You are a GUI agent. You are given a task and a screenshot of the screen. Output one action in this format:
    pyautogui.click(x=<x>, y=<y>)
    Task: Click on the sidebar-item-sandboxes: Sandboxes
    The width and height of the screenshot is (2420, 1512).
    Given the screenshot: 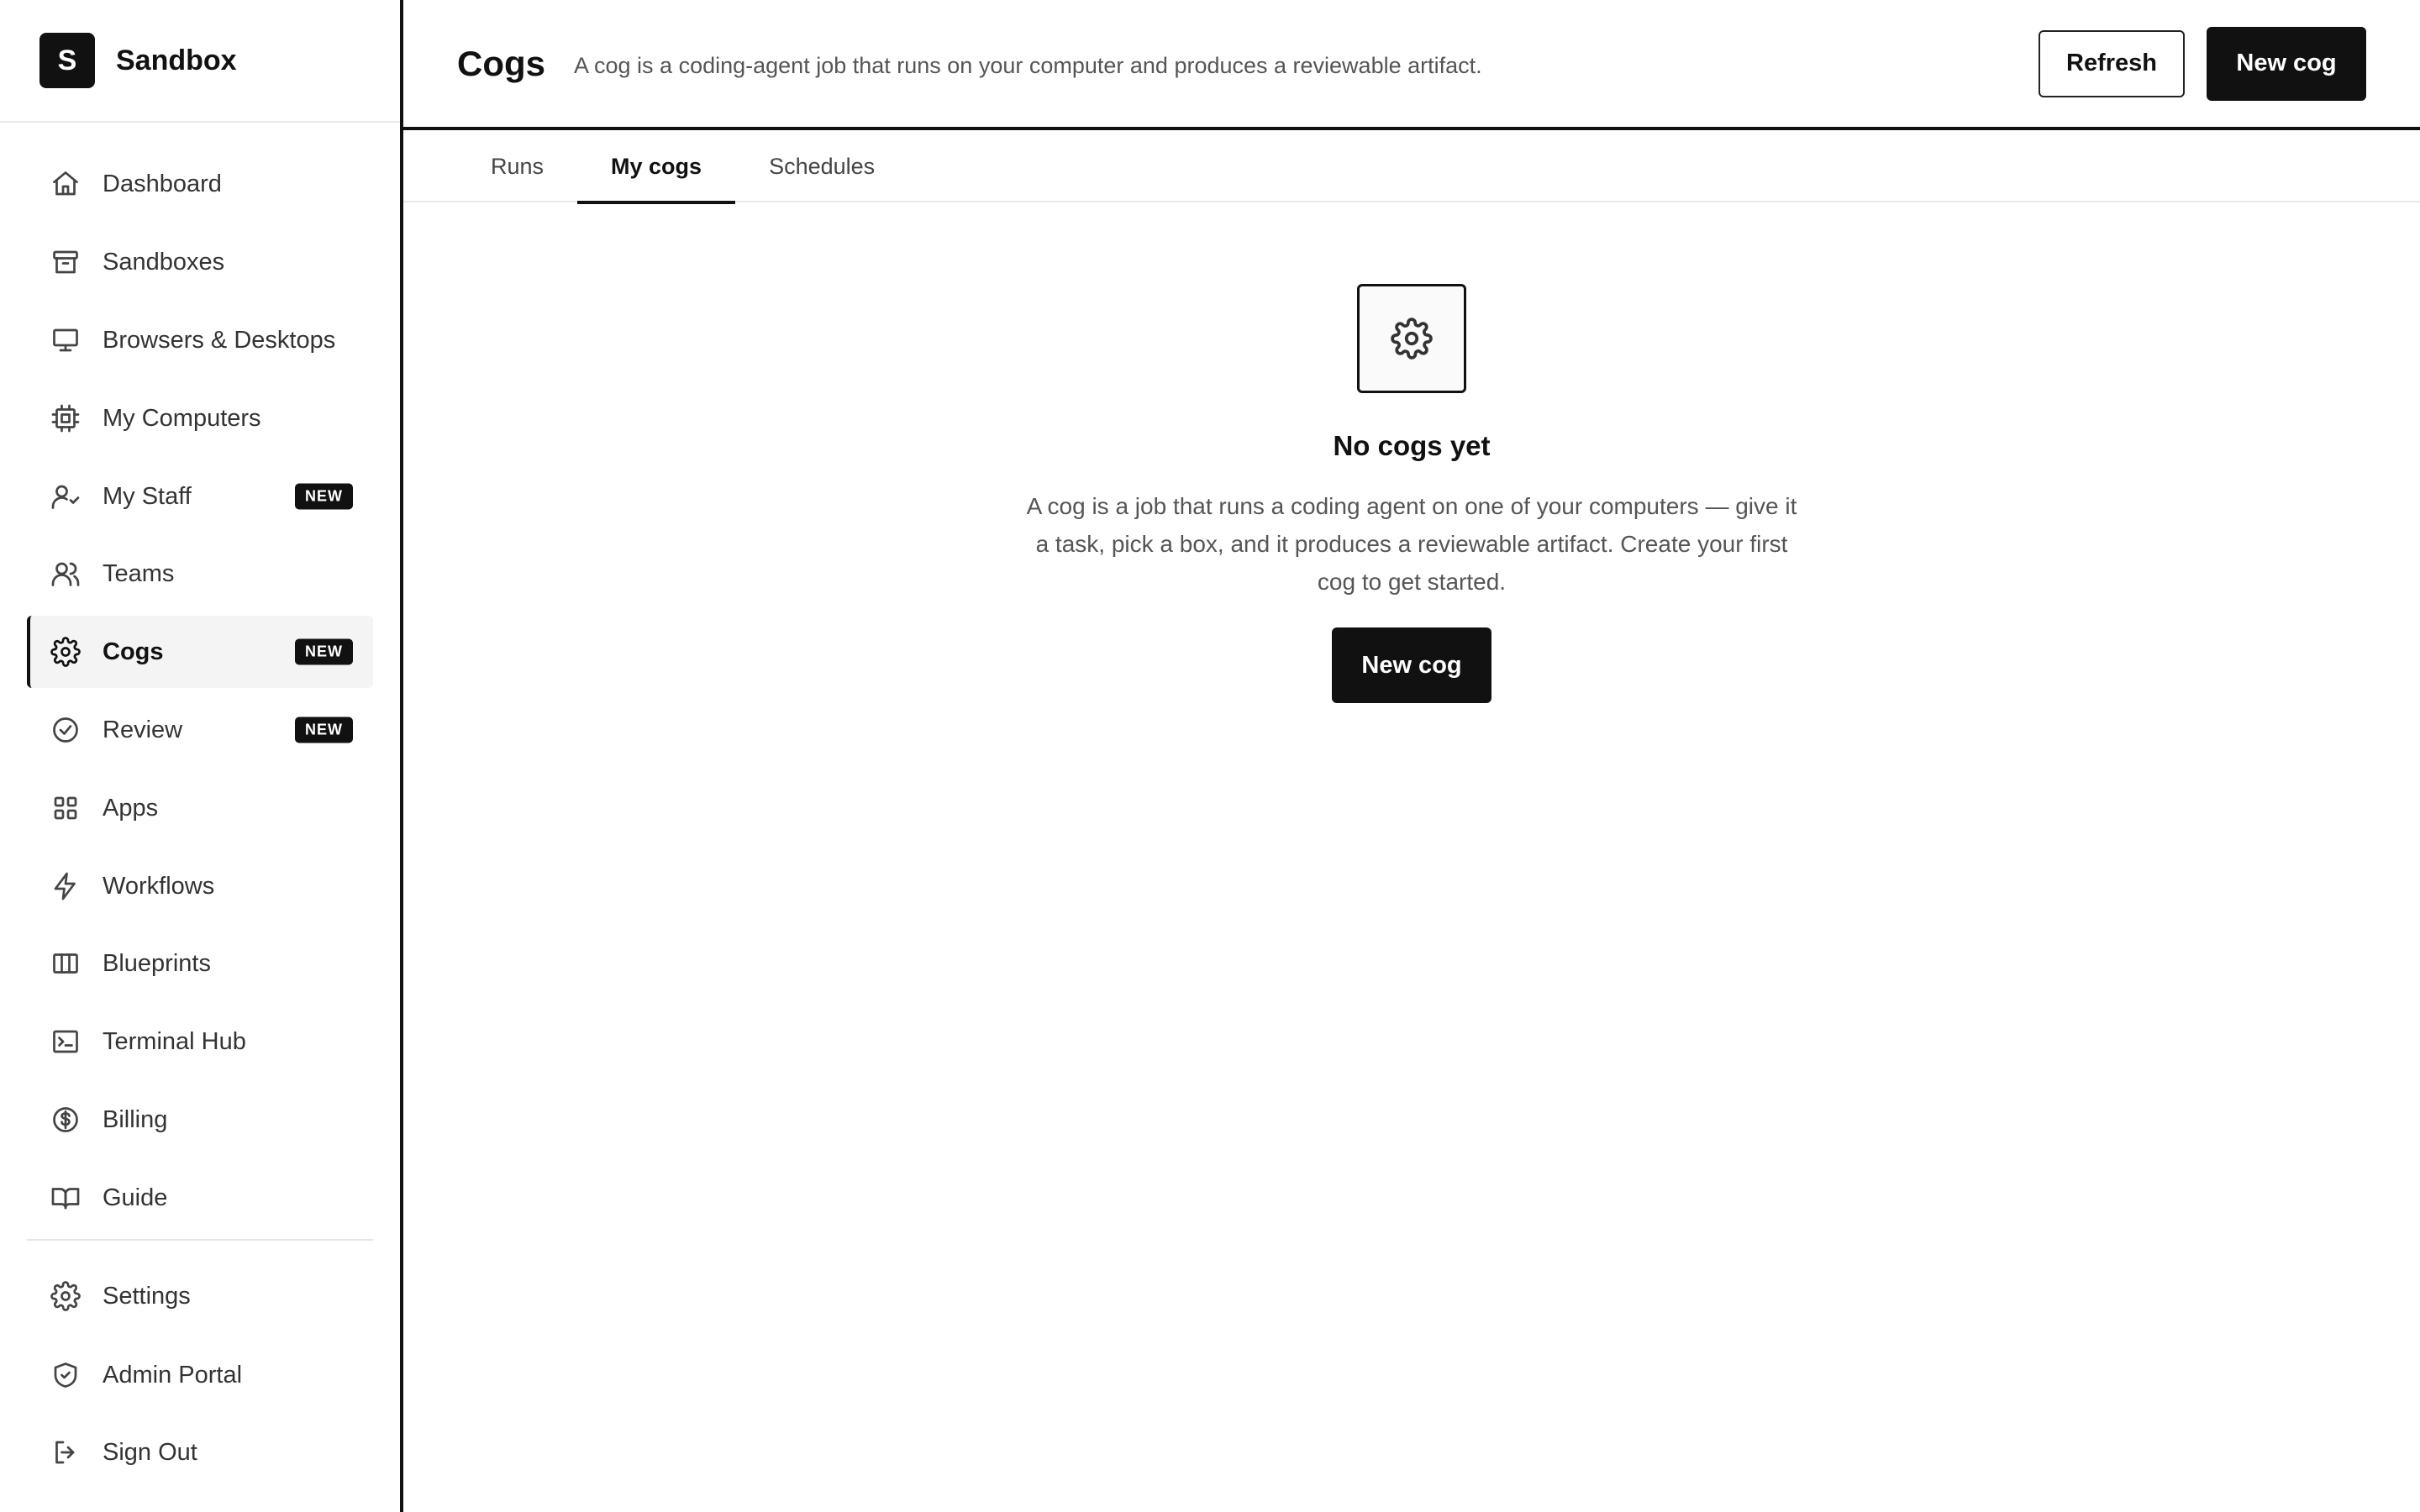 What is the action you would take?
    pyautogui.click(x=200, y=262)
    